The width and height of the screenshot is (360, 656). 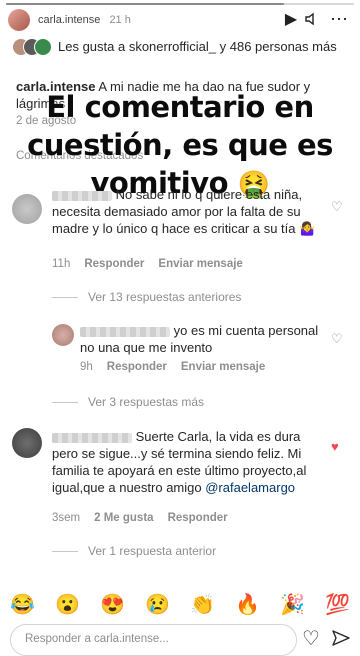 I want to click on comment-3-reply-button: Responder, so click(x=198, y=518).